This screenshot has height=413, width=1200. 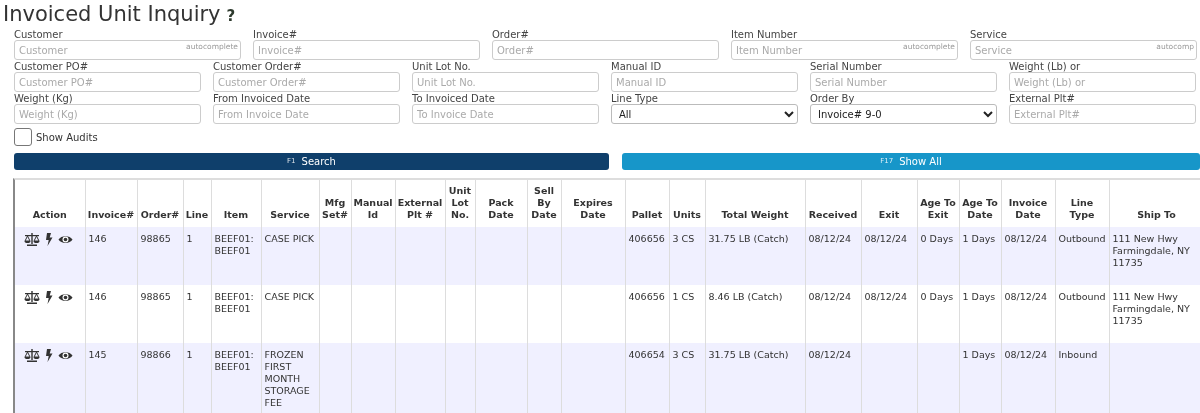 I want to click on table-cell: 406654, so click(x=647, y=378).